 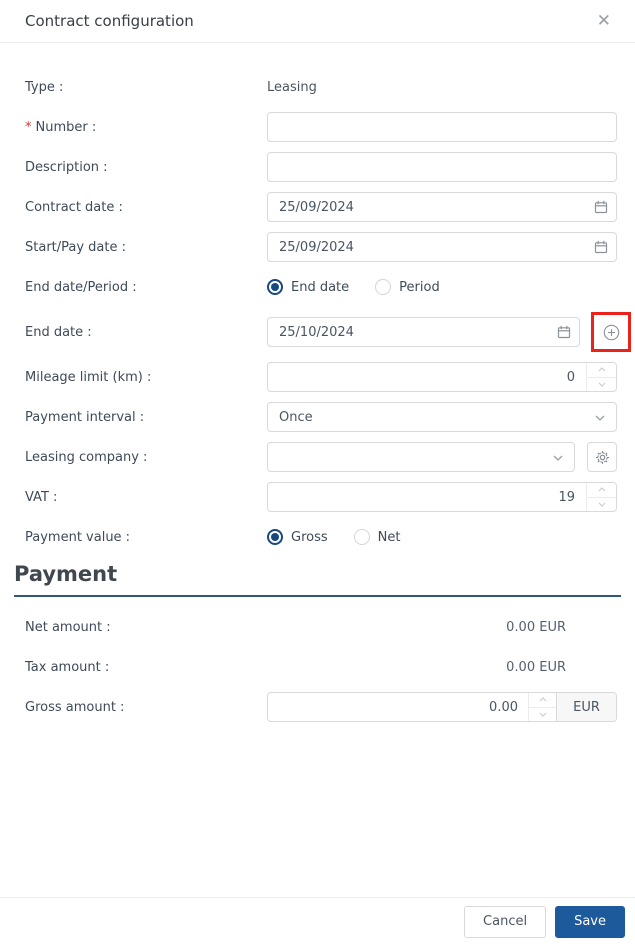 What do you see at coordinates (81, 287) in the screenshot?
I see `end-date-period-label: End date/Period :` at bounding box center [81, 287].